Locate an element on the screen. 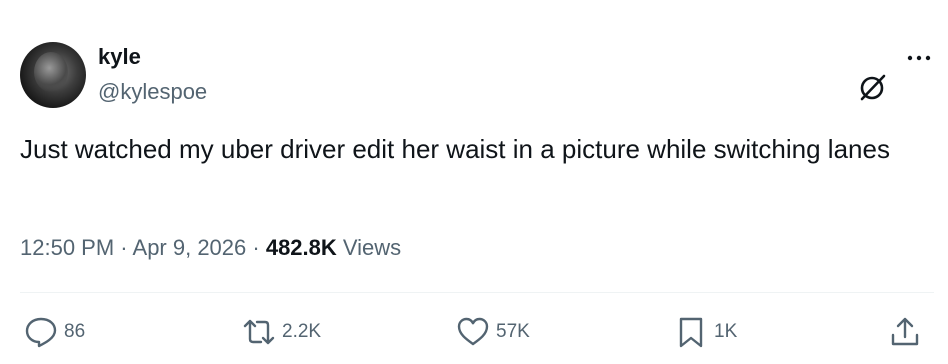 This screenshot has height=364, width=948. retweet-button: 2.2K is located at coordinates (281, 332).